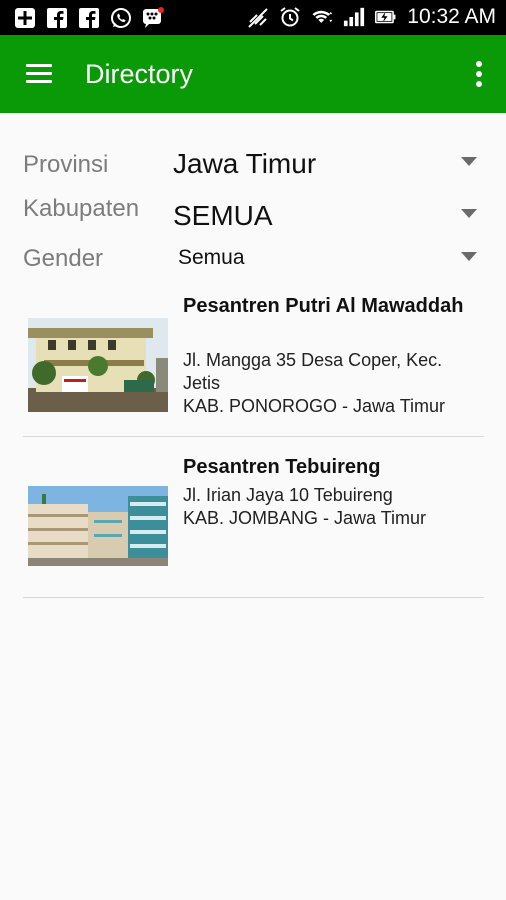 The height and width of the screenshot is (900, 506). Describe the element at coordinates (40, 74) in the screenshot. I see `menu-icon` at that location.